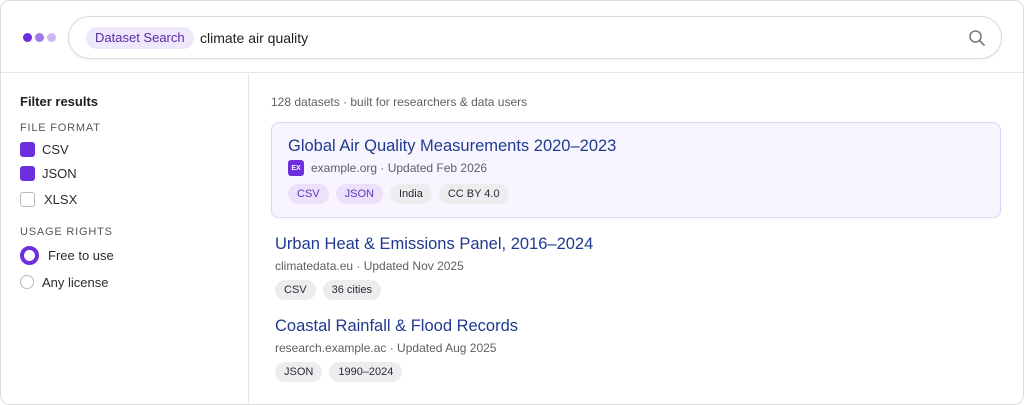  I want to click on result-tags: JSON 1990–2024, so click(339, 372).